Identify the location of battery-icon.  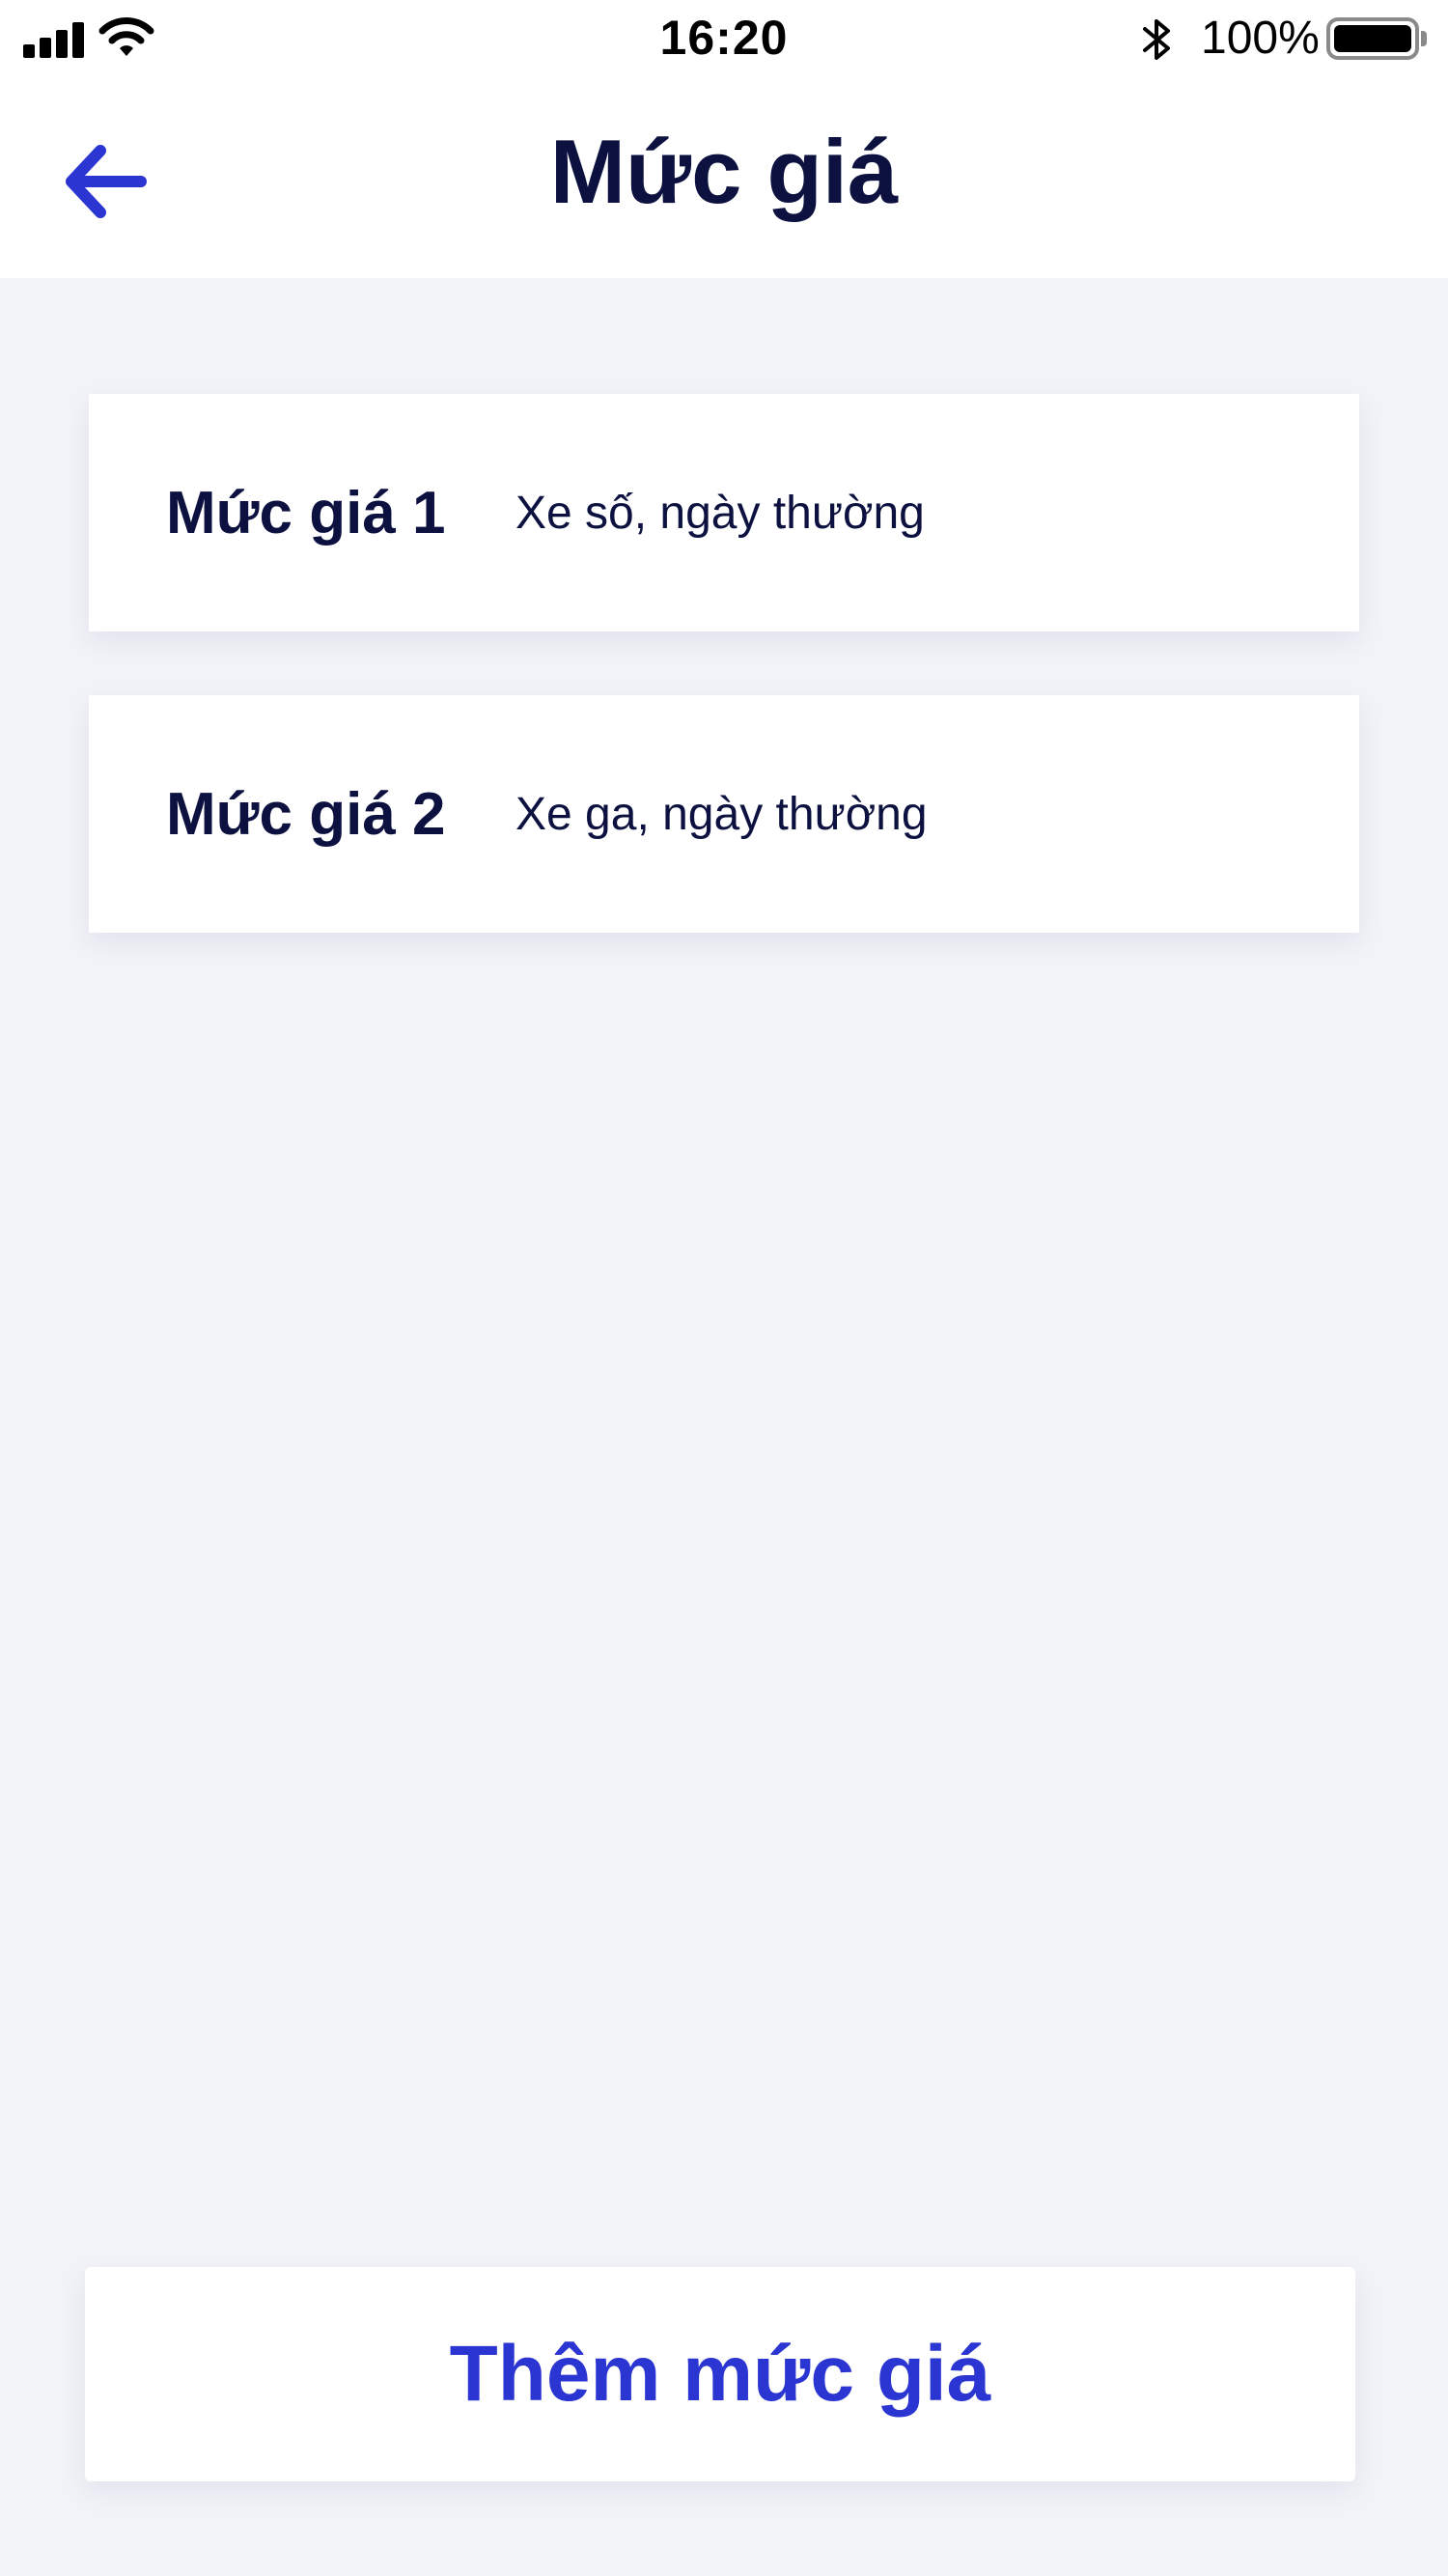
(1372, 39).